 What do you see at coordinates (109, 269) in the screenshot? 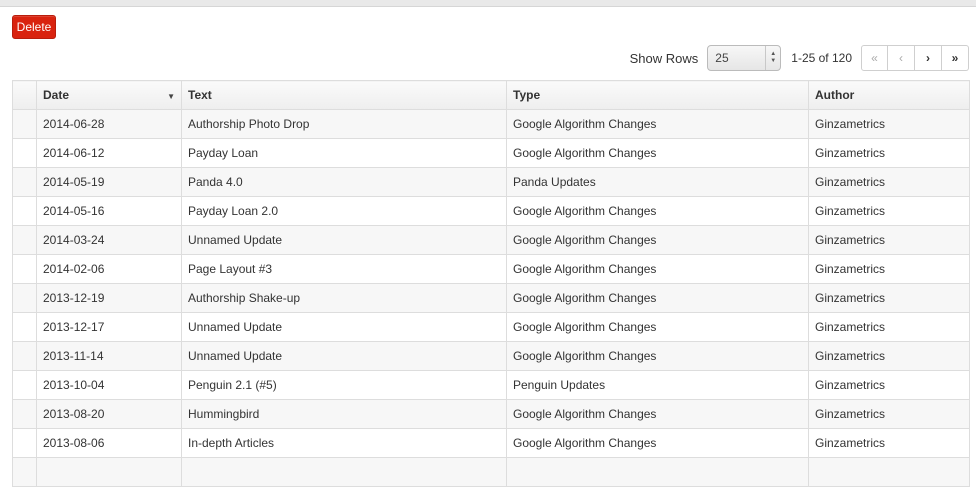
I see `cell-date: 2014-02-06` at bounding box center [109, 269].